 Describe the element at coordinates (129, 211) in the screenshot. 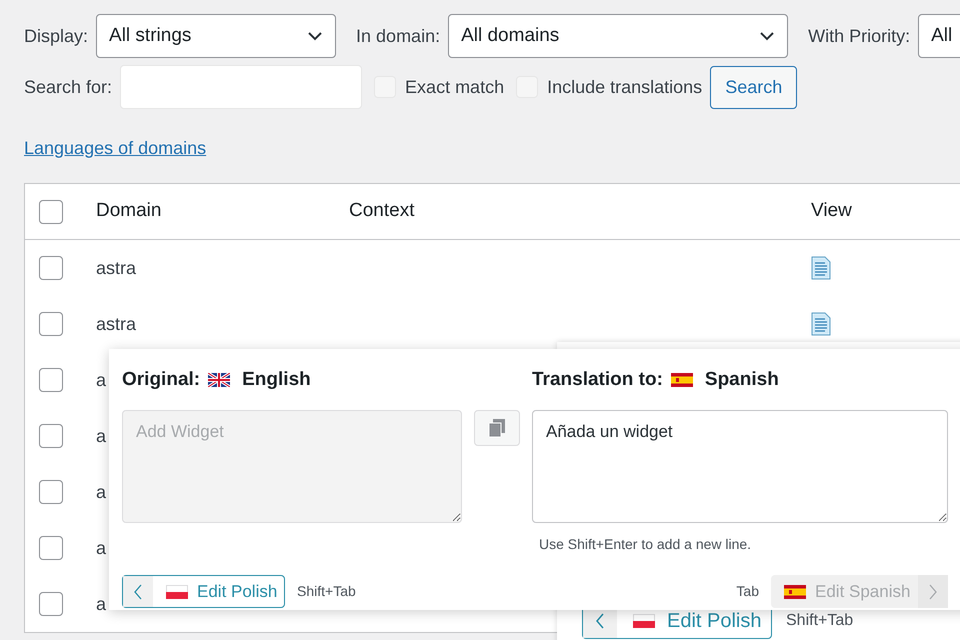

I see `column-header: Domain` at that location.